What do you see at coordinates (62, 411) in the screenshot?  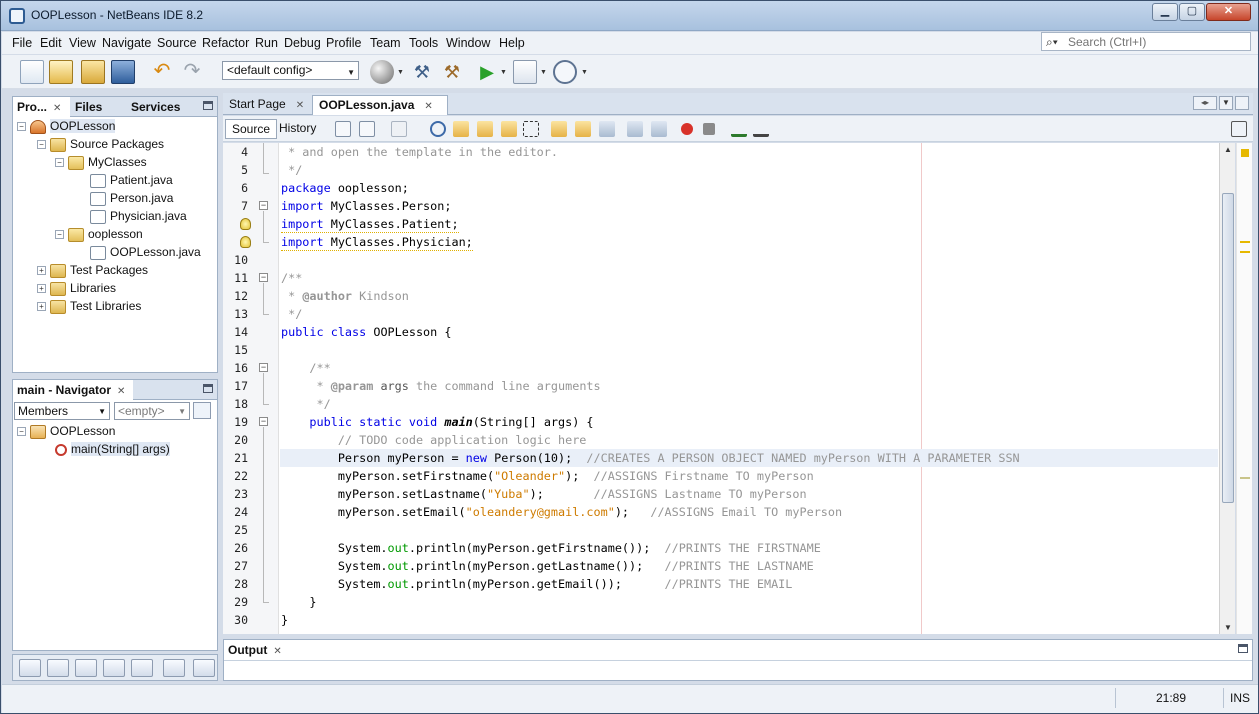 I see `members-select: Members ▼` at bounding box center [62, 411].